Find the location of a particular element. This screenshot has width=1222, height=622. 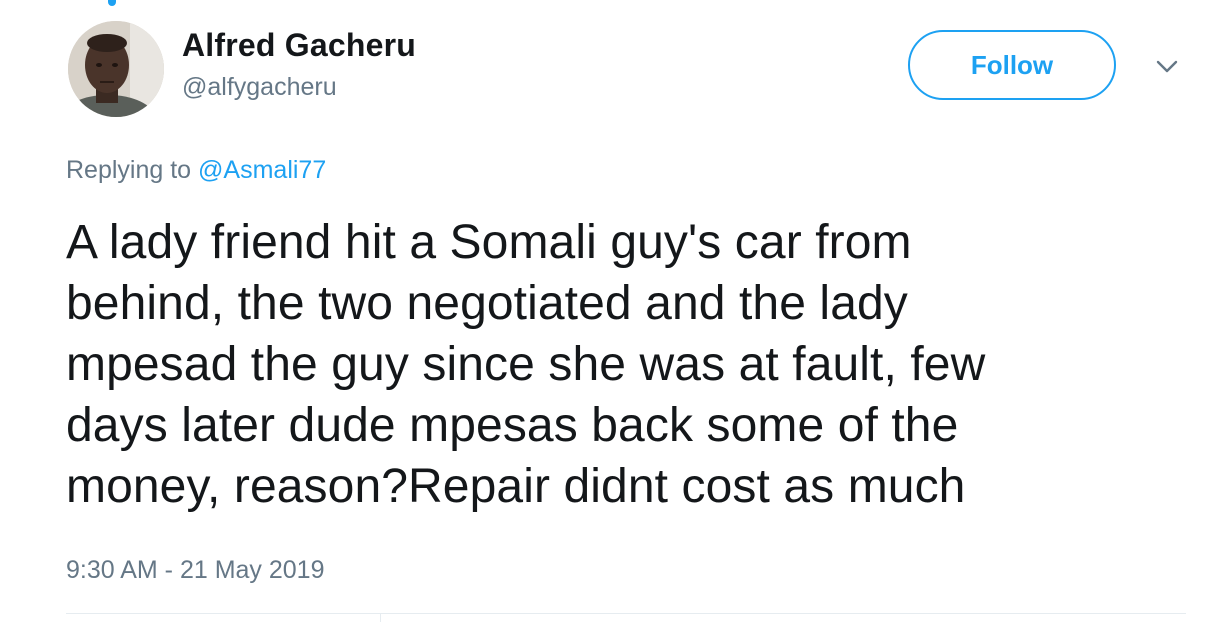

display-name: Alfred Gacheru is located at coordinates (299, 45).